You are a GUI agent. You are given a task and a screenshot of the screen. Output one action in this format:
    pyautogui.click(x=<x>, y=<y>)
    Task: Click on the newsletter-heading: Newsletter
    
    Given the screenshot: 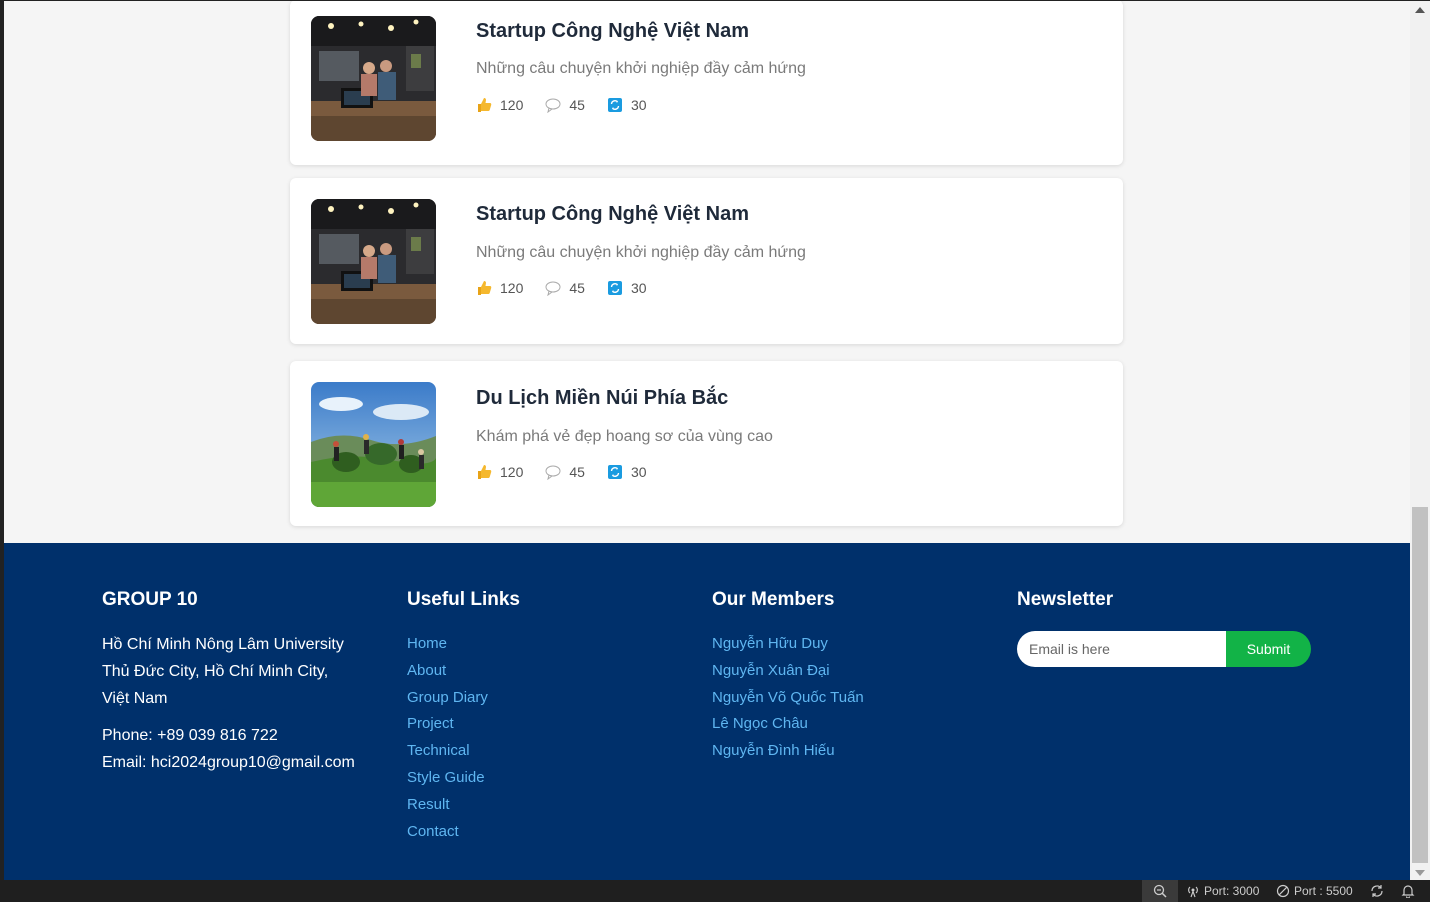 What is the action you would take?
    pyautogui.click(x=1065, y=599)
    